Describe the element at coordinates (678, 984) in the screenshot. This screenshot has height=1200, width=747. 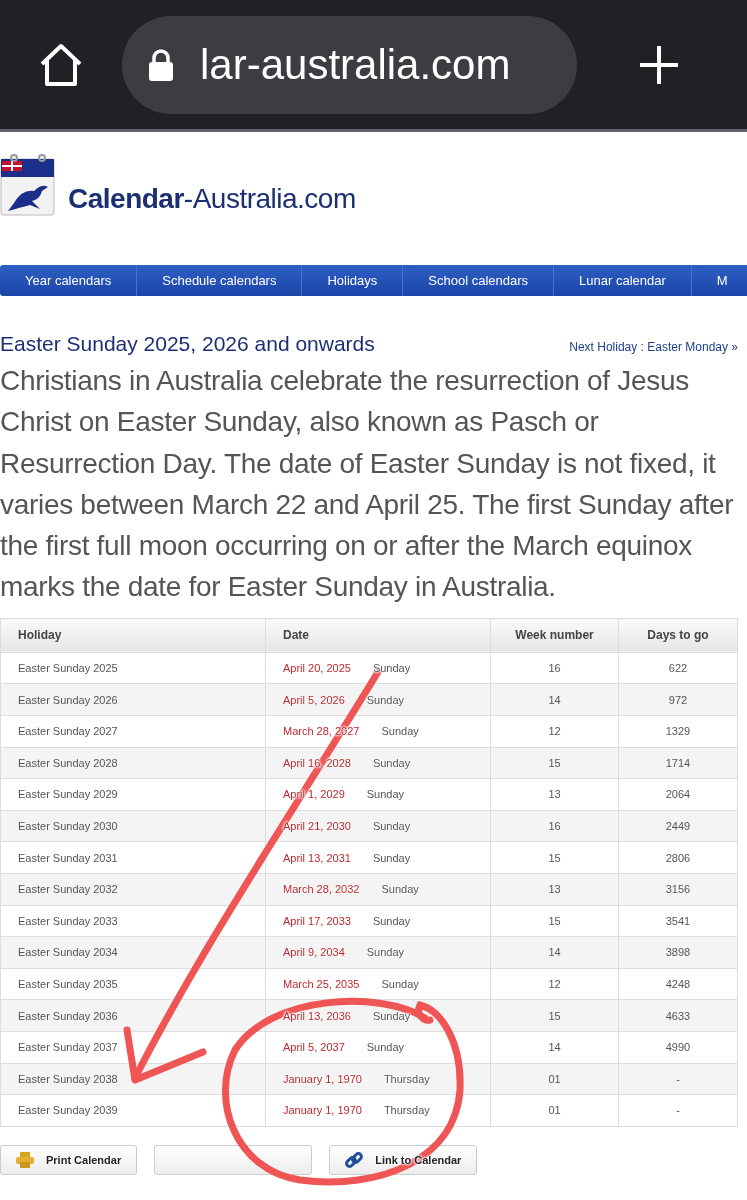
I see `days-to-go-cell: 4248` at that location.